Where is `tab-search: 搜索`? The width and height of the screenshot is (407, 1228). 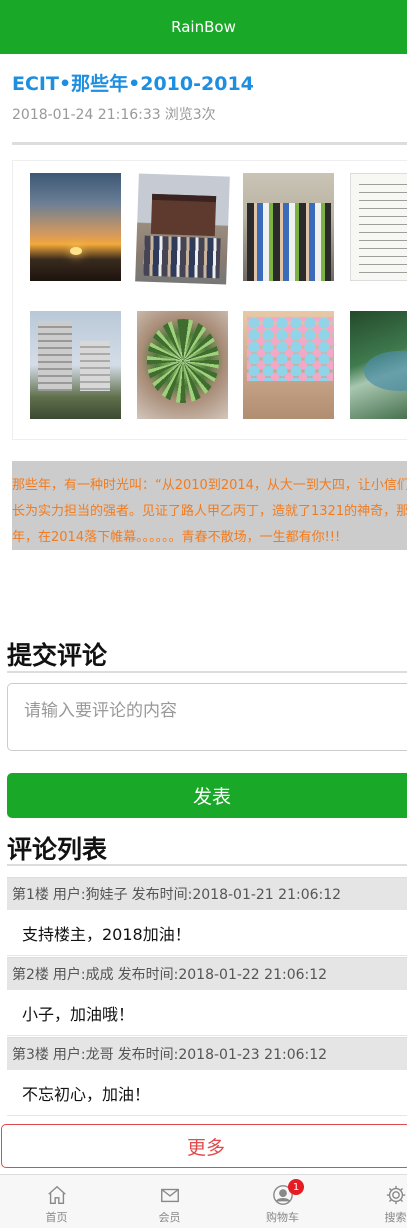 tab-search: 搜索 is located at coordinates (373, 1201).